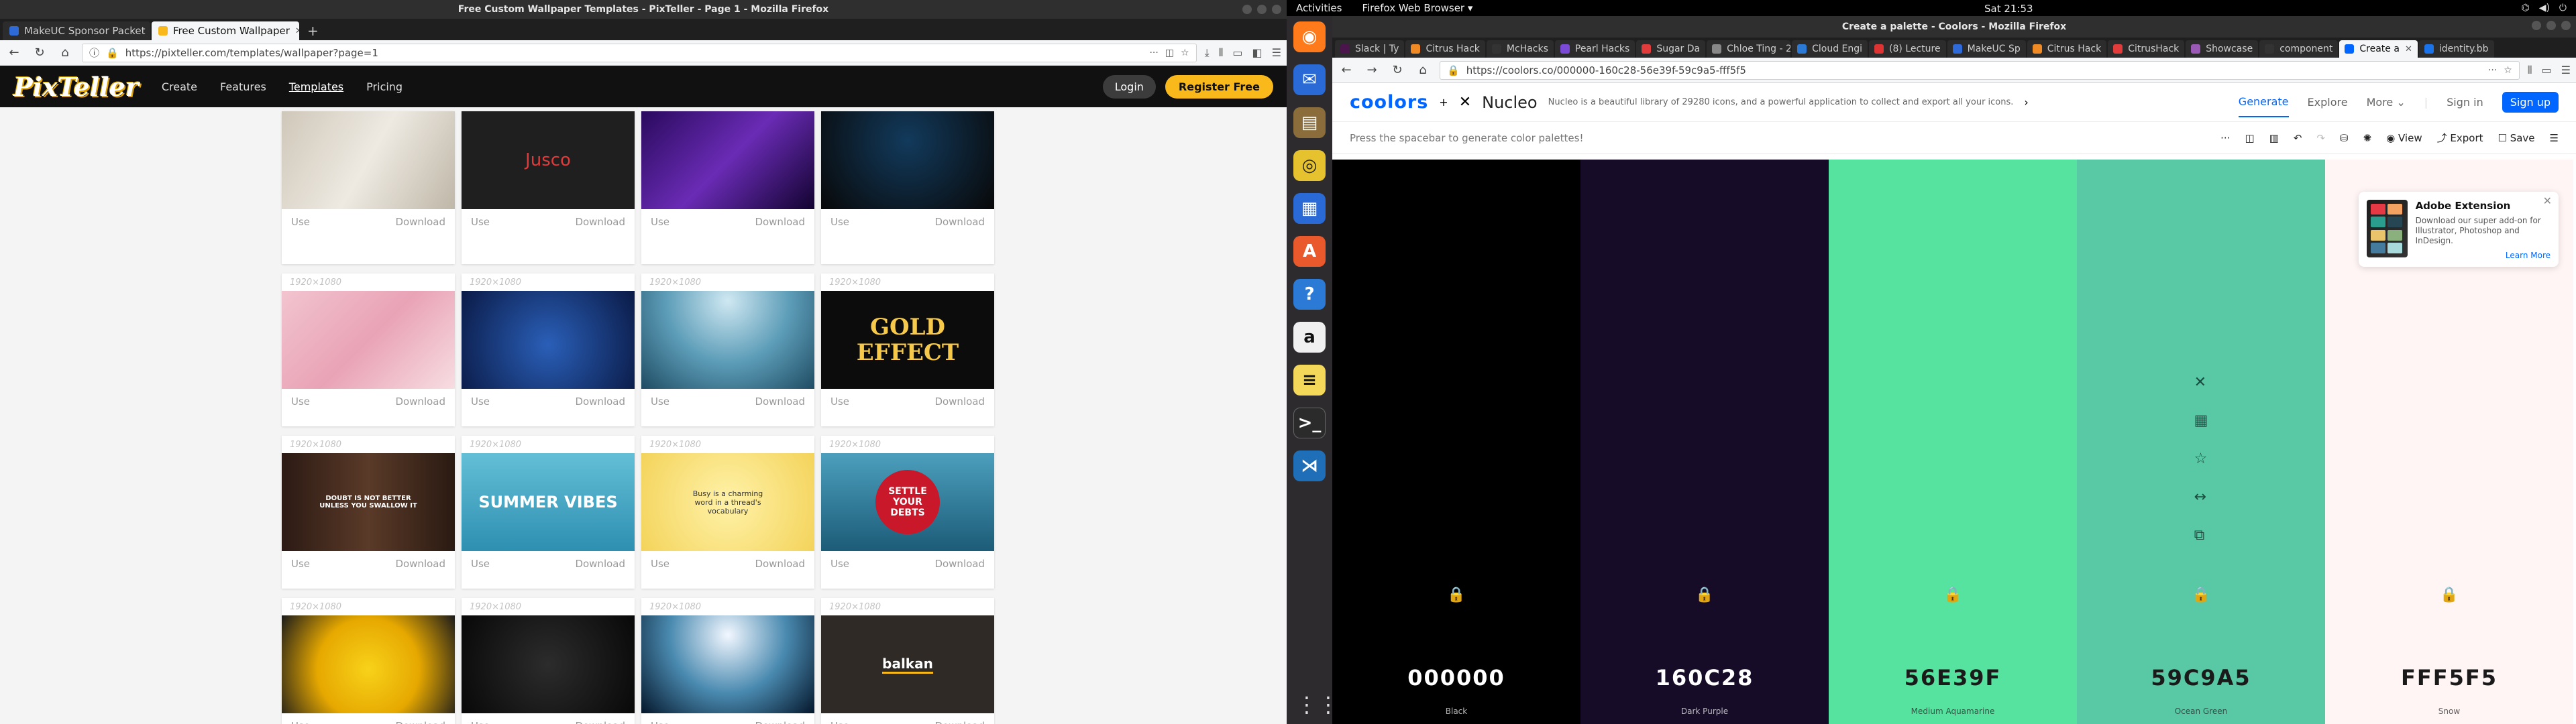 The height and width of the screenshot is (724, 2576). I want to click on maximize-button, so click(2551, 25).